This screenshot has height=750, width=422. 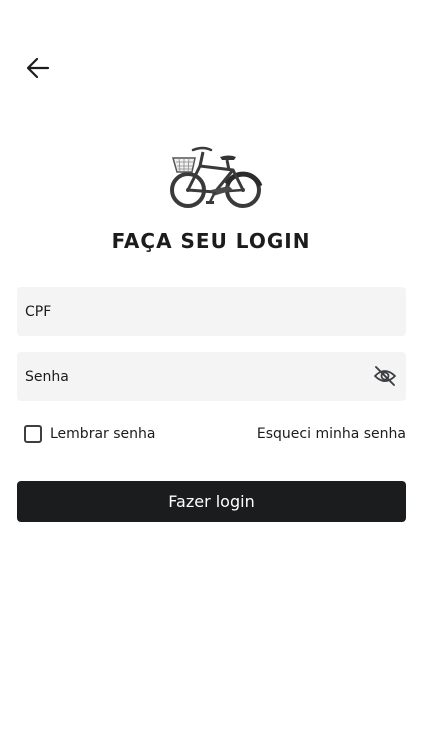 I want to click on arrow-left-icon, so click(x=38, y=68).